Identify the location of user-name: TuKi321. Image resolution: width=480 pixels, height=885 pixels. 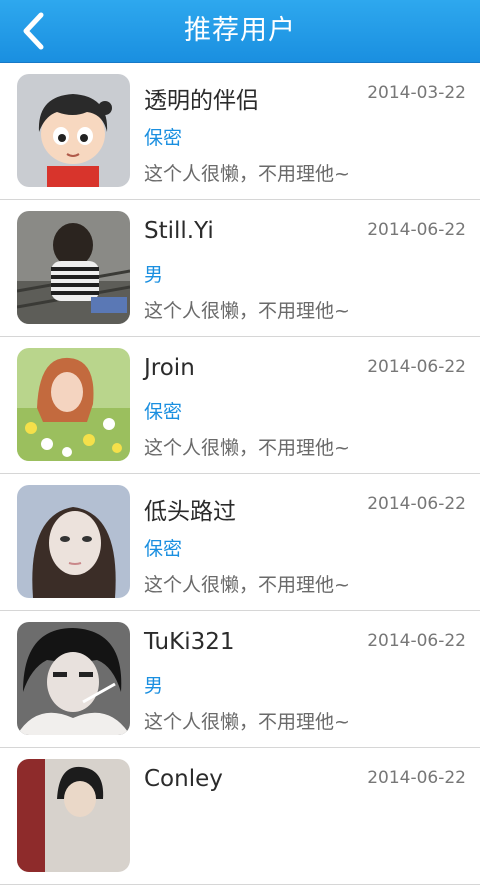
(189, 642).